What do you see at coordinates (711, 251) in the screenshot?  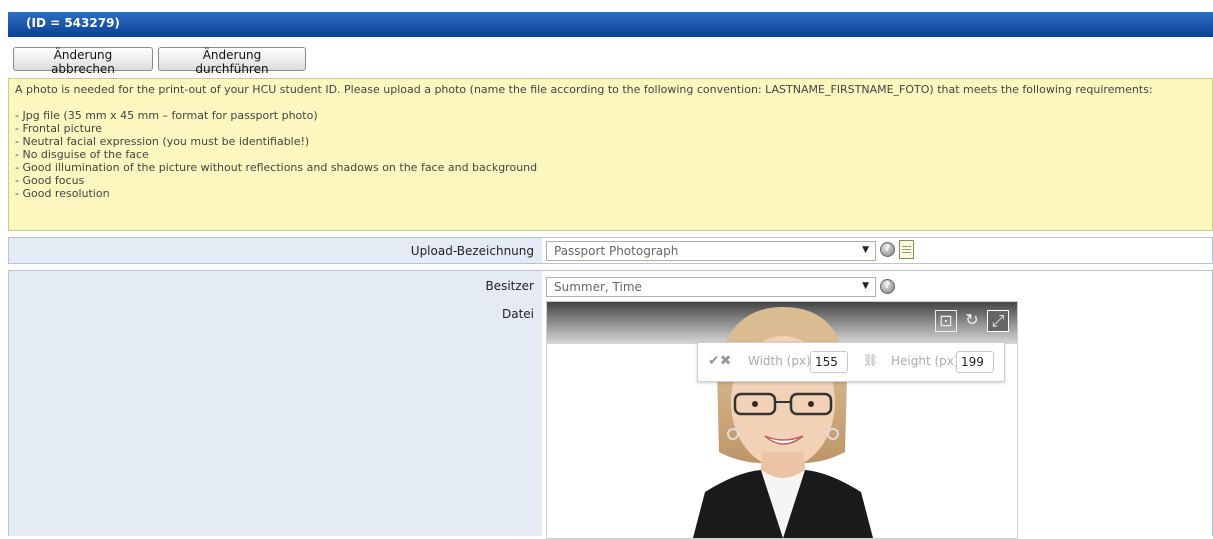 I see `upload-name-select: Passport Photograph ▼` at bounding box center [711, 251].